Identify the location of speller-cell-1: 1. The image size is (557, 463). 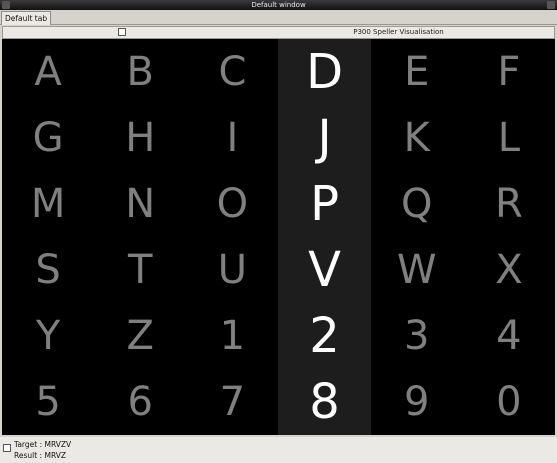
(232, 336).